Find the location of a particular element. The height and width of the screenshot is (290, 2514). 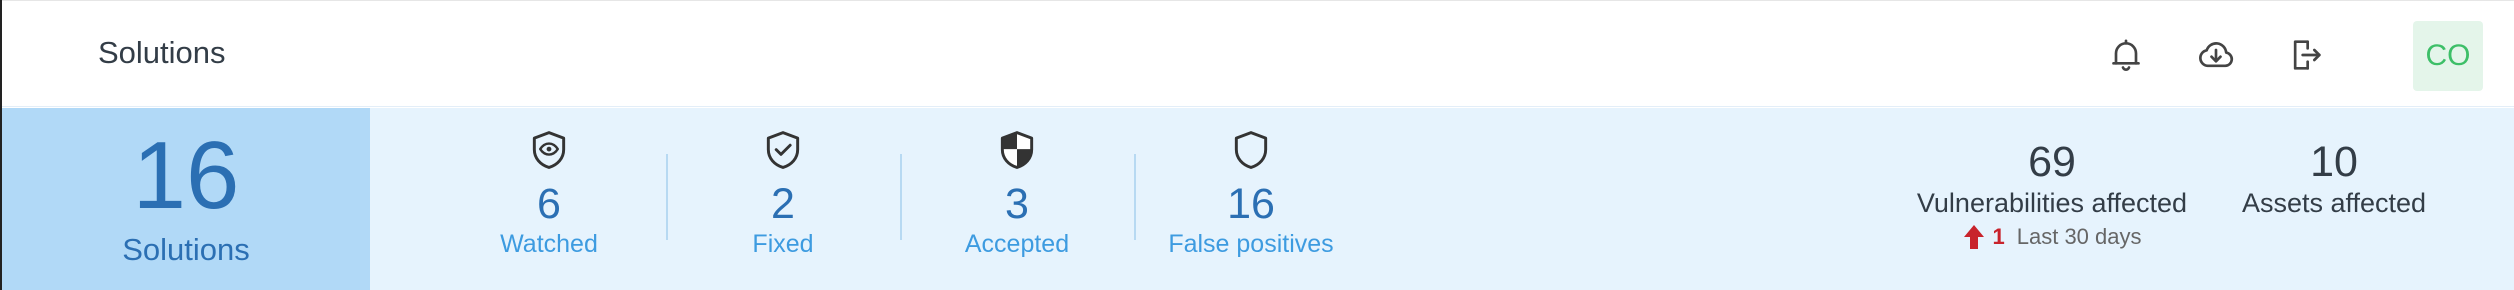

status-fixed: 2 Fixed is located at coordinates (783, 193).